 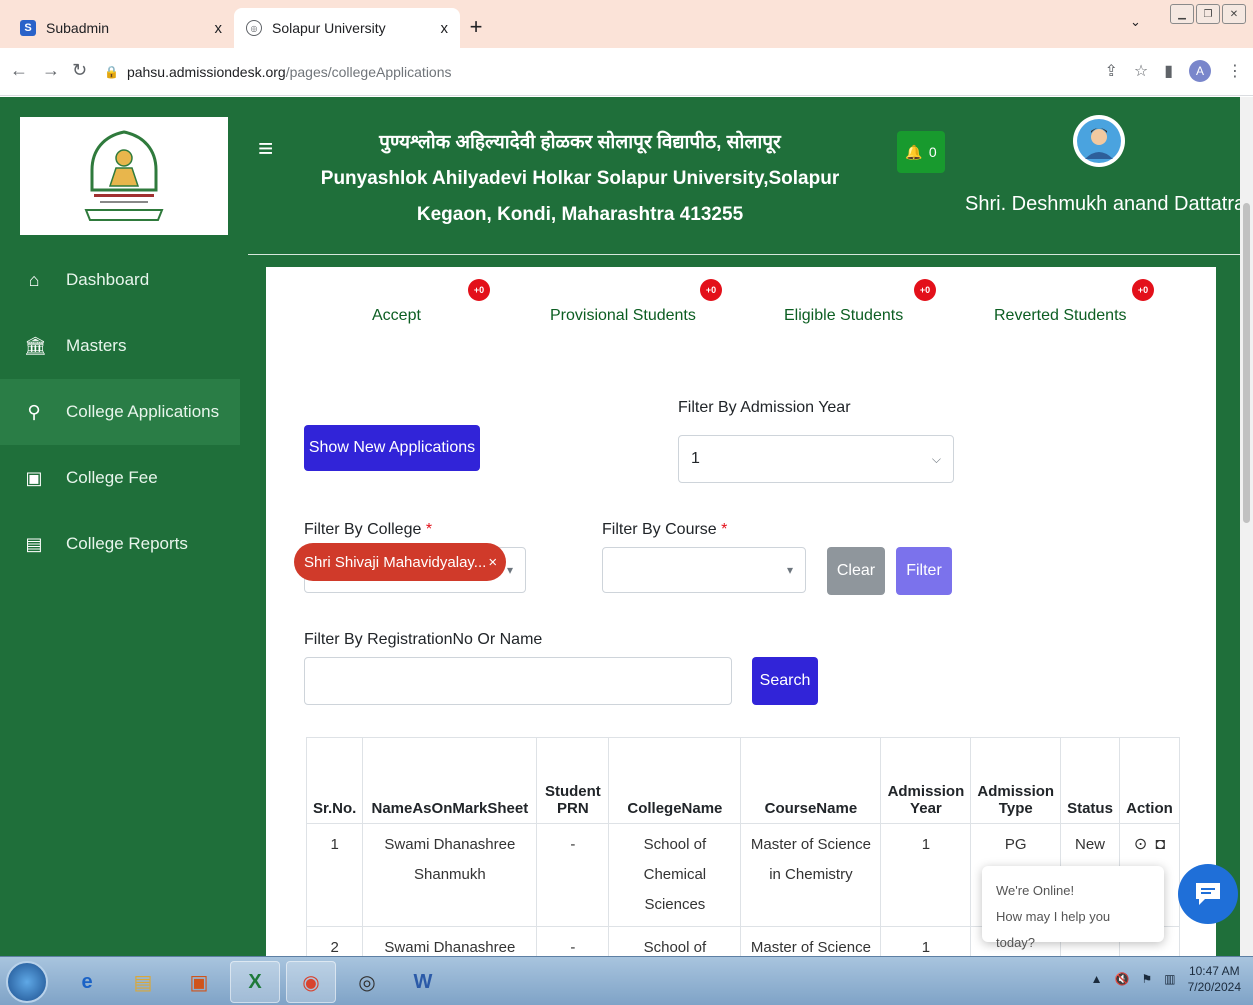 I want to click on stat-label: Accept, so click(x=396, y=315).